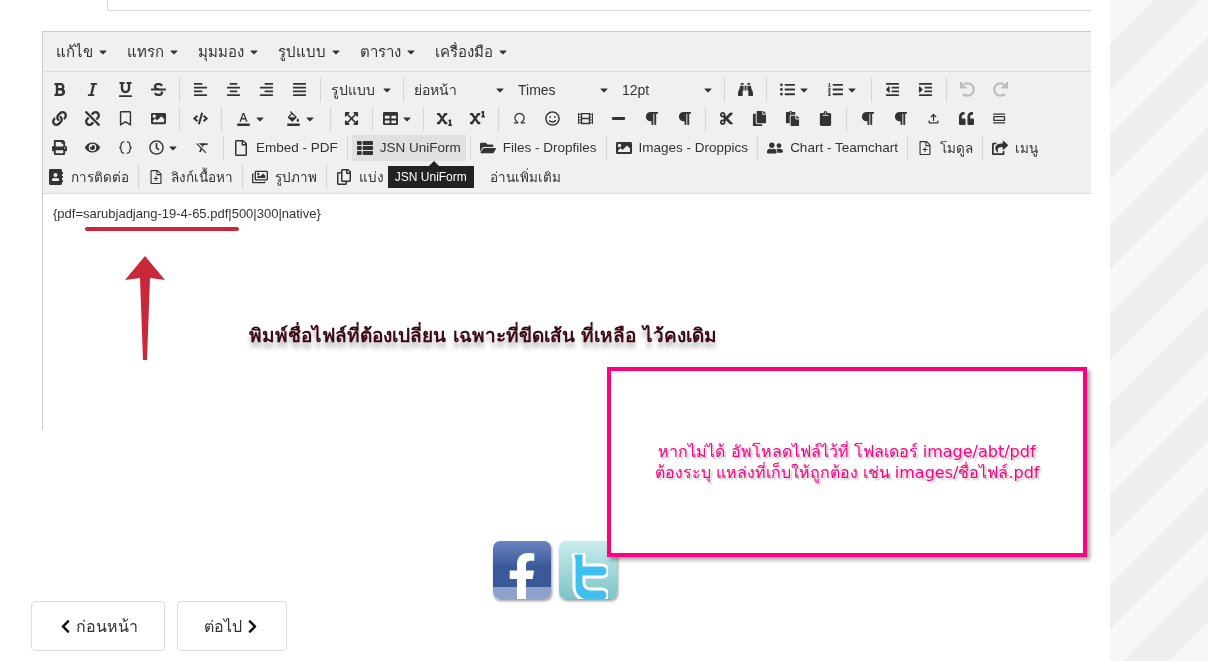  I want to click on highlight-color-icon, so click(293, 118).